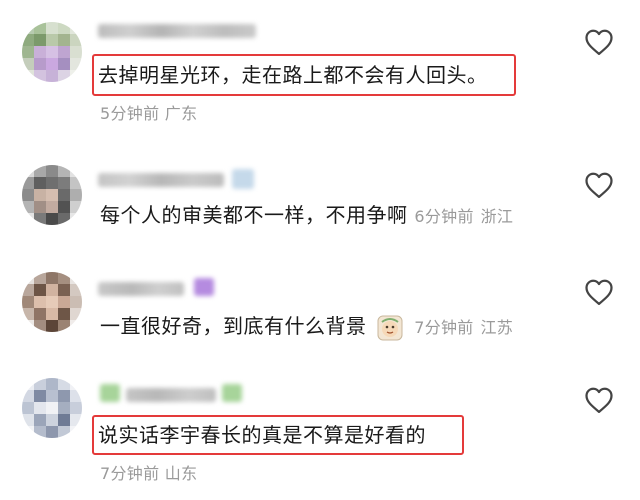 The image size is (640, 500). Describe the element at coordinates (390, 327) in the screenshot. I see `sticker-icon` at that location.